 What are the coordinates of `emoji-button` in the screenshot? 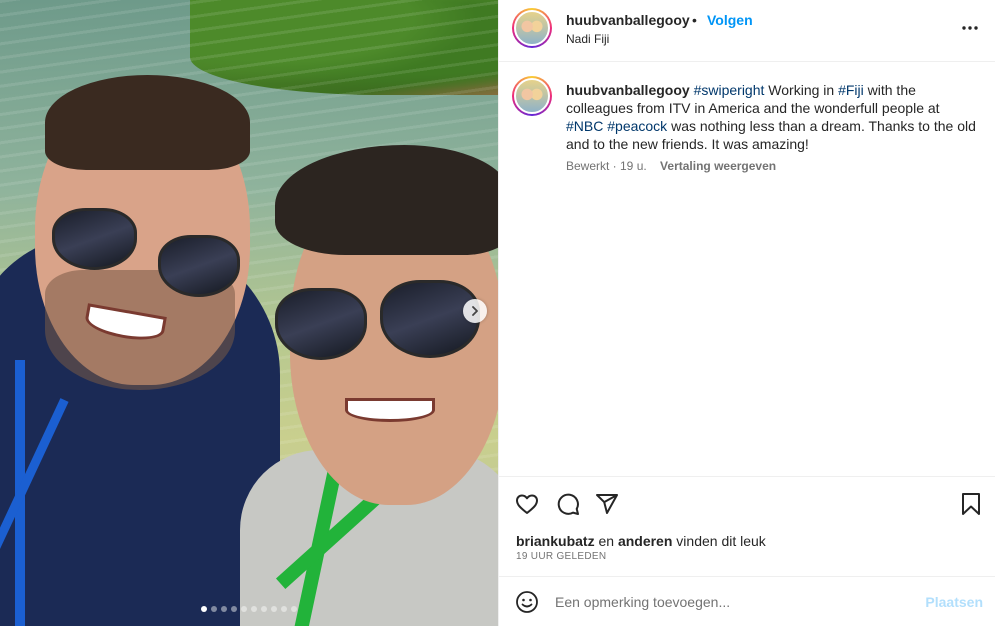 It's located at (527, 604).